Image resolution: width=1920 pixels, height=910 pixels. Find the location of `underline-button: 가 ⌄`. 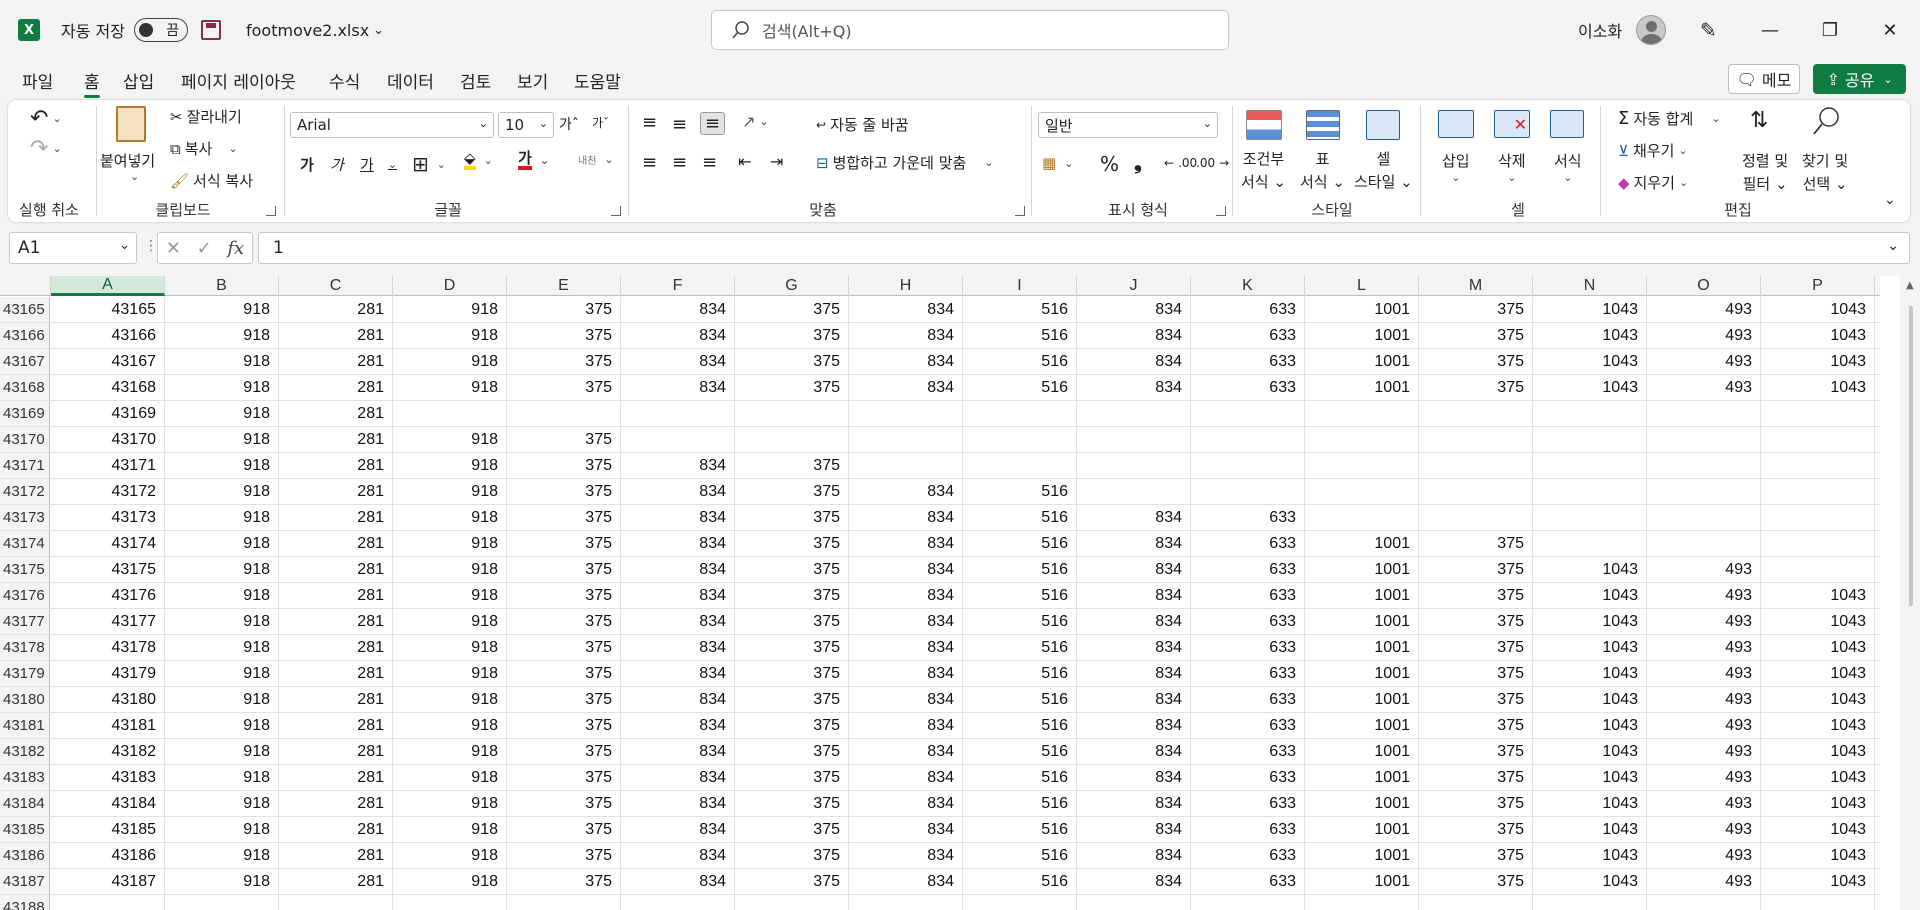

underline-button: 가 ⌄ is located at coordinates (378, 164).